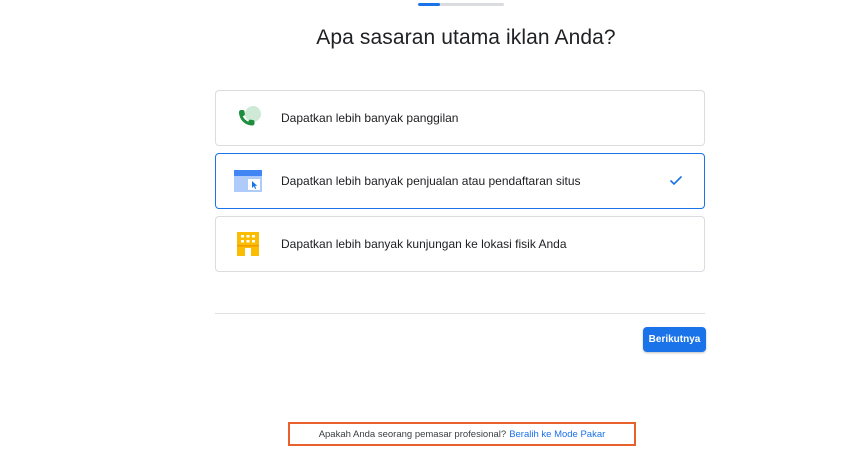 The height and width of the screenshot is (460, 860). Describe the element at coordinates (461, 4) in the screenshot. I see `progress-bar` at that location.